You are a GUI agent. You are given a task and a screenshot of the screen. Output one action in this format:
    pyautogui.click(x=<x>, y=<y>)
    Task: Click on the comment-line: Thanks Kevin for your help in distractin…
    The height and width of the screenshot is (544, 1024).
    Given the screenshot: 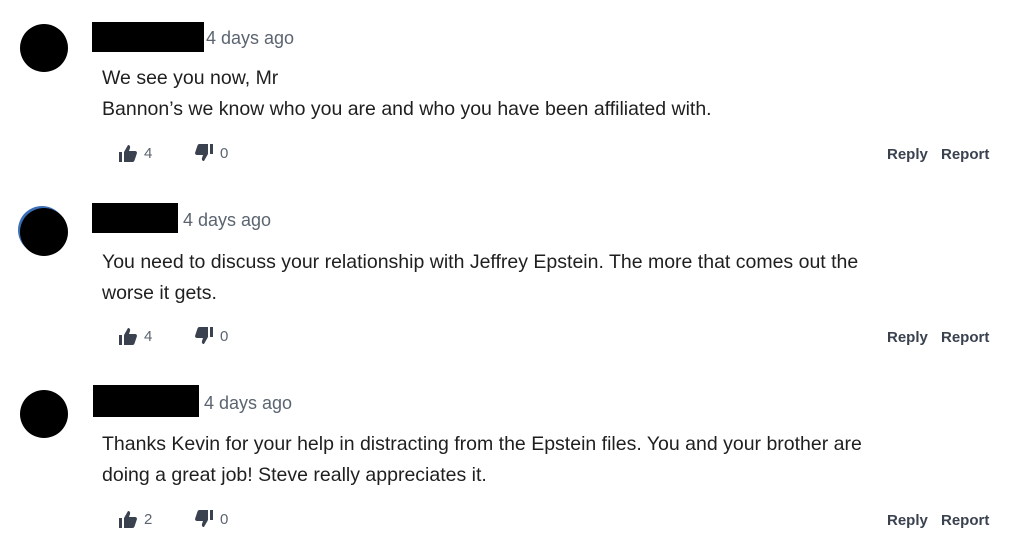 What is the action you would take?
    pyautogui.click(x=482, y=444)
    